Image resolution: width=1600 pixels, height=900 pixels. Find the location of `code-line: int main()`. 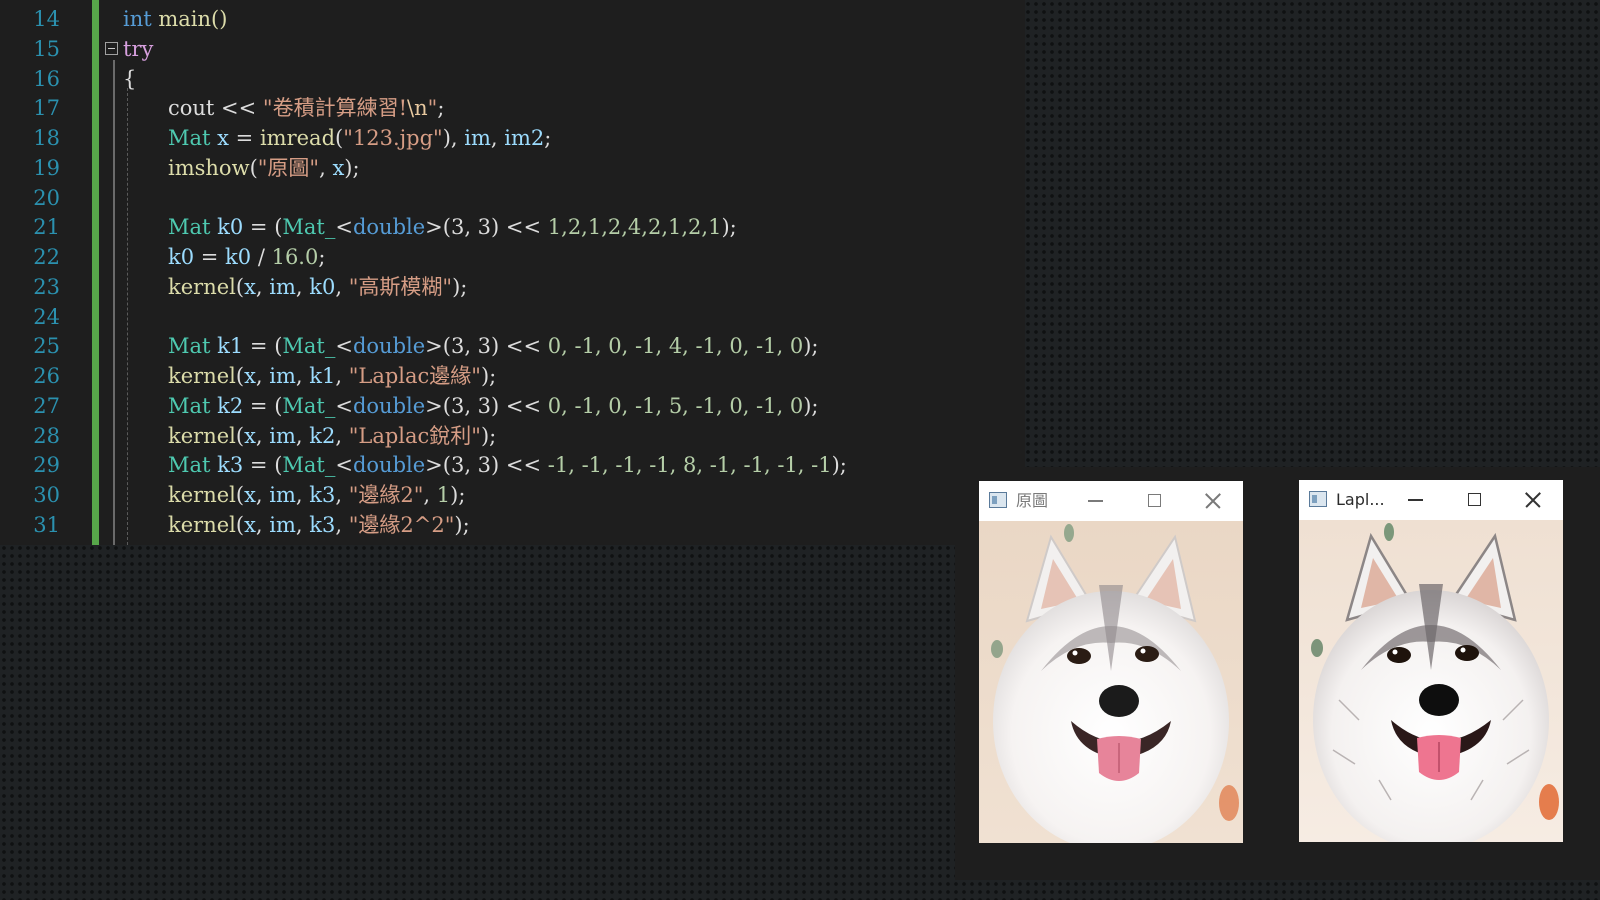

code-line: int main() is located at coordinates (175, 19).